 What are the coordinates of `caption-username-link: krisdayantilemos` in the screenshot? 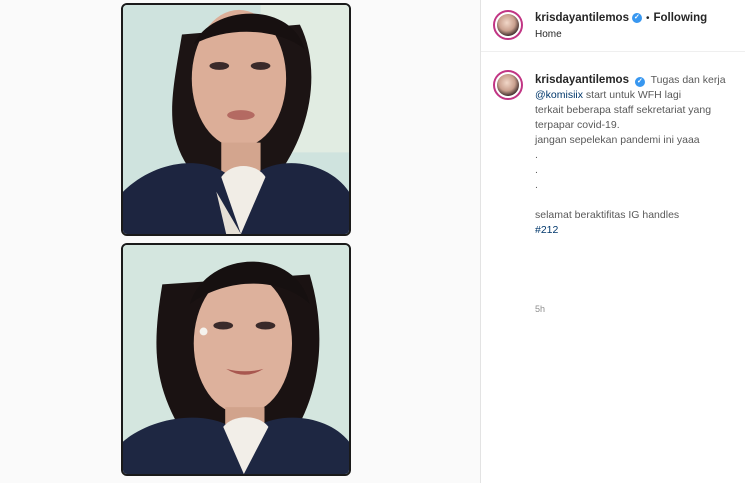 It's located at (582, 80).